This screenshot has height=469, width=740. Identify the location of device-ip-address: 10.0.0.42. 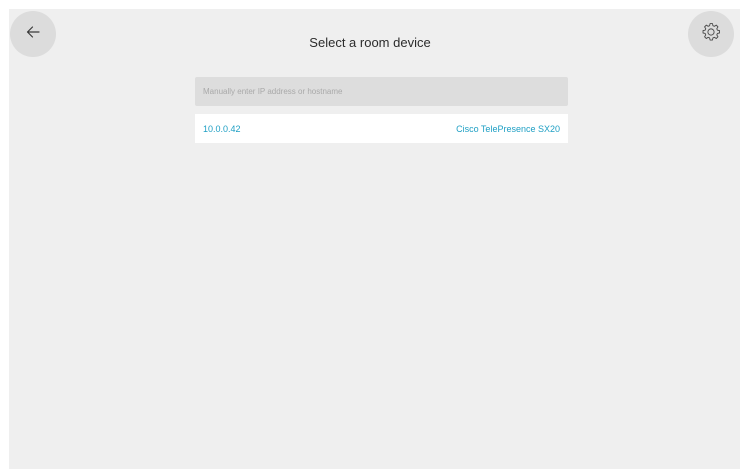
(222, 128).